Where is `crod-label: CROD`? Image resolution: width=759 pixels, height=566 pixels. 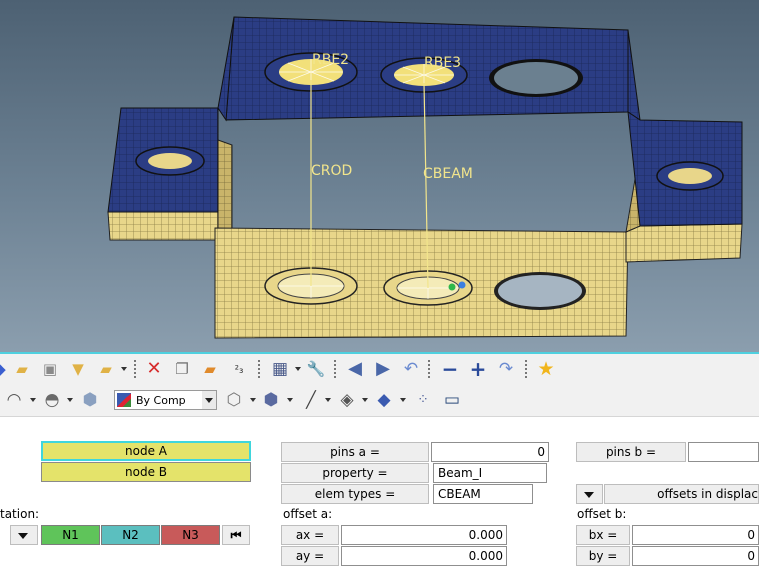
crod-label: CROD is located at coordinates (332, 171).